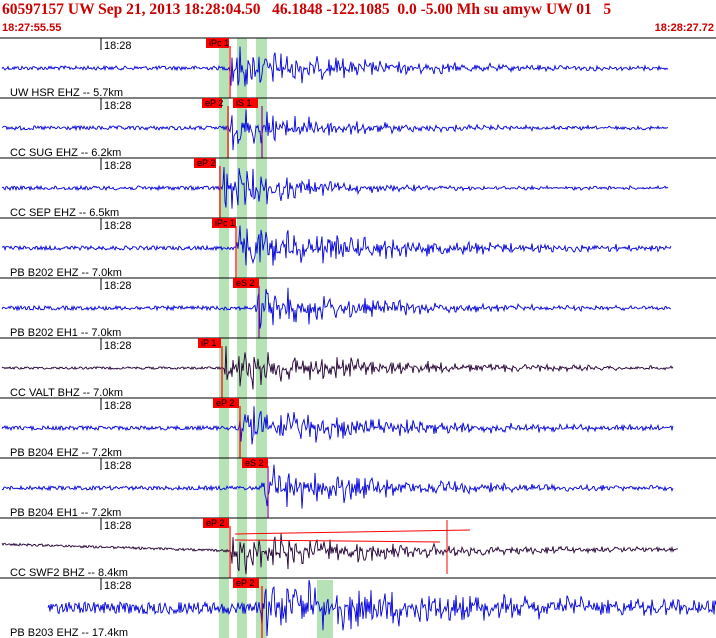 This screenshot has height=638, width=716. I want to click on station-label: CC SEP EHZ -- 6.5km, so click(64, 213).